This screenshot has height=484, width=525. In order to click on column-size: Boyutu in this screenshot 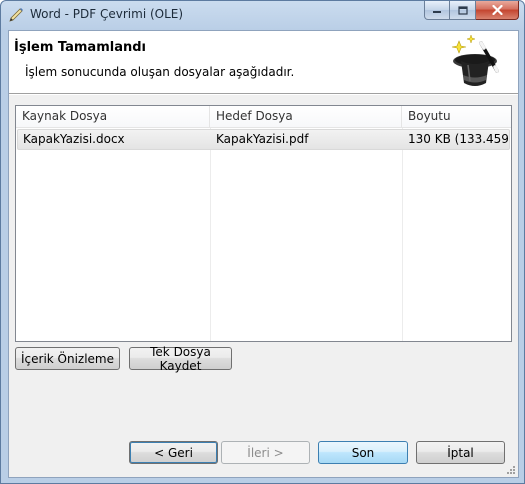, I will do `click(456, 117)`.